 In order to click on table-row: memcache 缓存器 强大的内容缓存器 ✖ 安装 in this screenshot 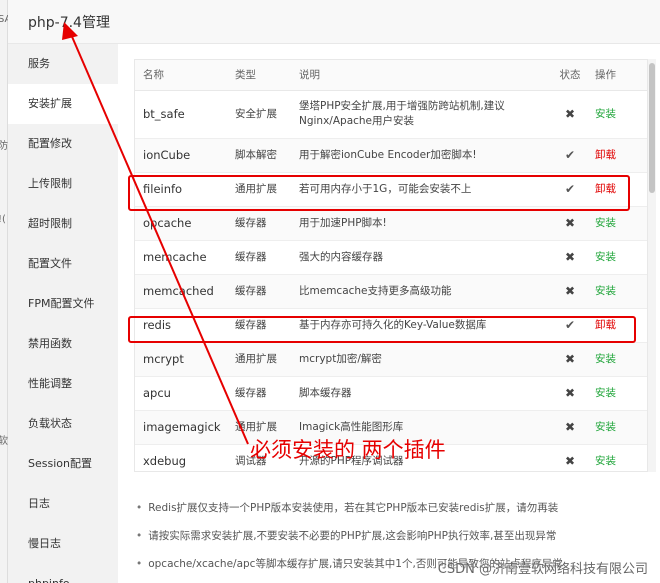, I will do `click(391, 257)`.